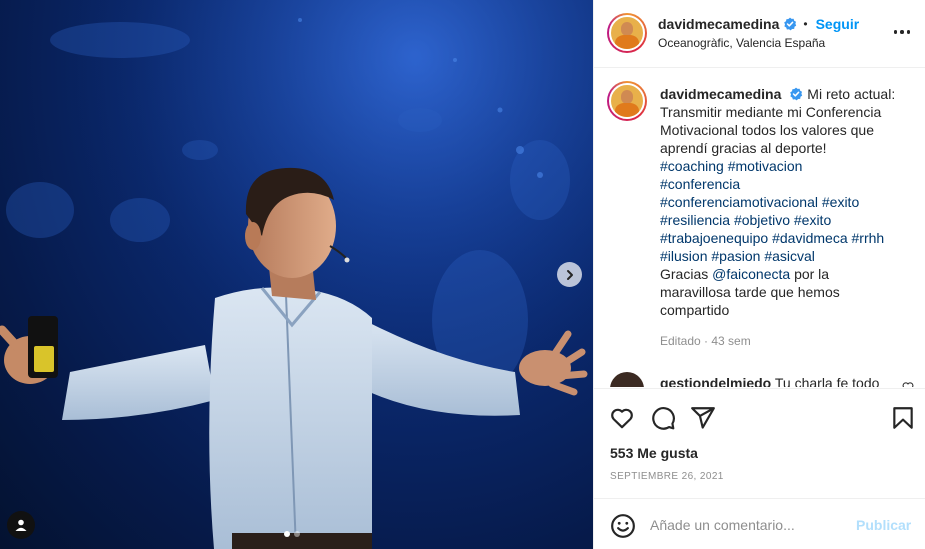  What do you see at coordinates (810, 238) in the screenshot?
I see `hashtag-link: #davidmeca` at bounding box center [810, 238].